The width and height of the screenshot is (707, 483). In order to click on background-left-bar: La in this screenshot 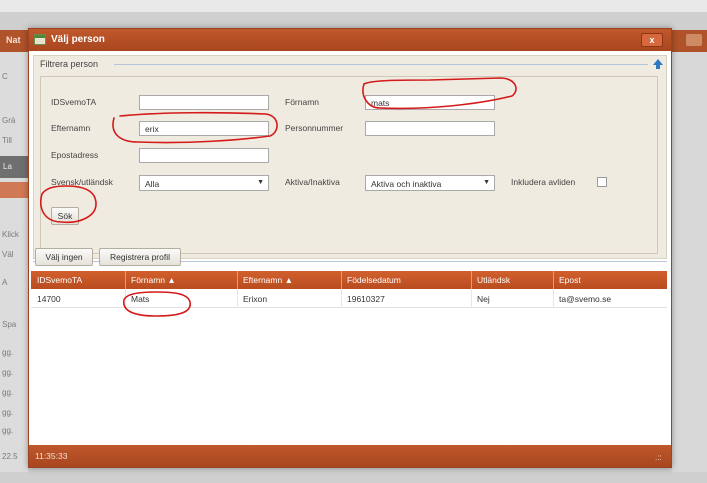, I will do `click(14, 167)`.